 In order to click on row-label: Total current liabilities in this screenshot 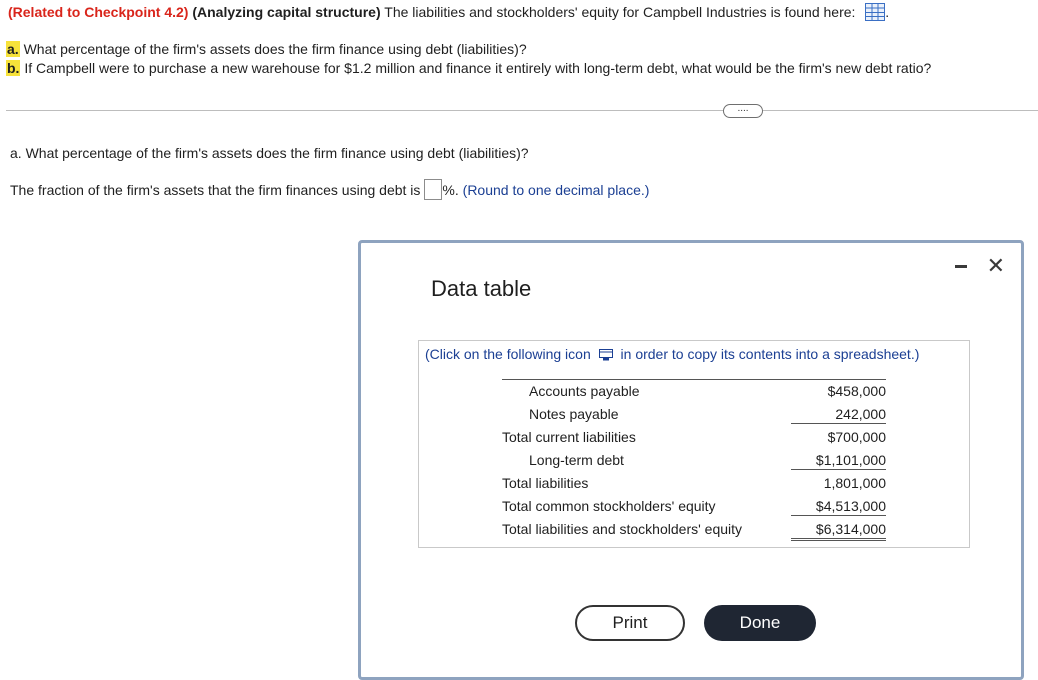, I will do `click(569, 437)`.